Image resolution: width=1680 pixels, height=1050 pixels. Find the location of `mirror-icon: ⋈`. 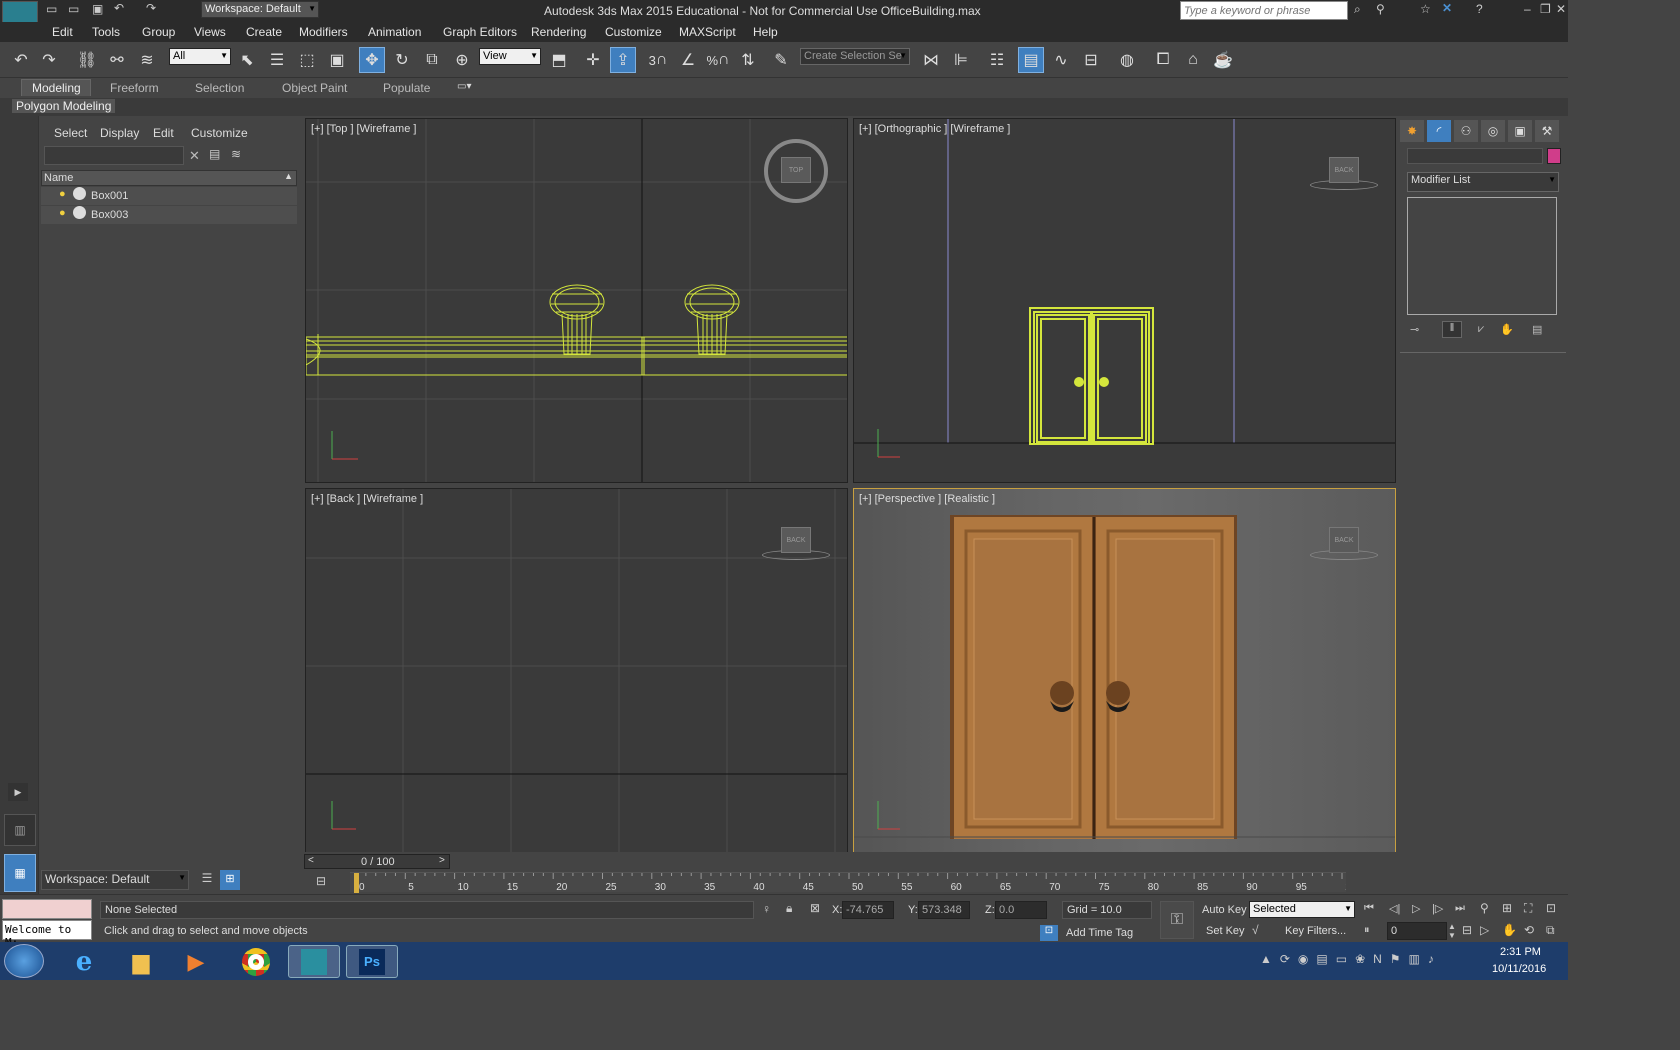

mirror-icon: ⋈ is located at coordinates (931, 60).